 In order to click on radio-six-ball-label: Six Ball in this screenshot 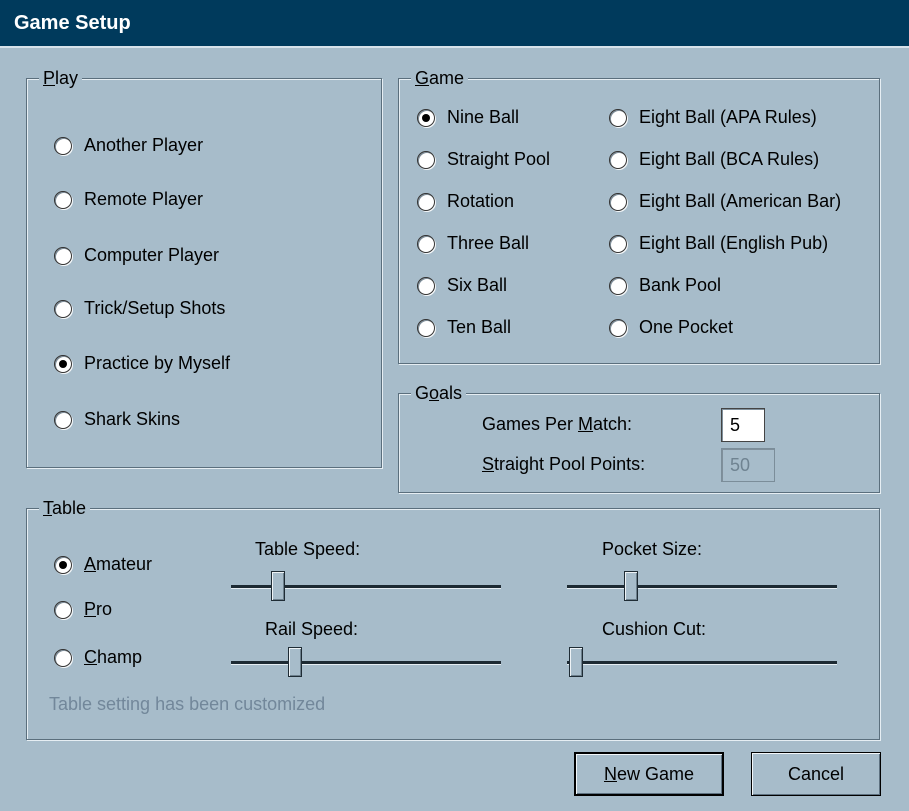, I will do `click(477, 285)`.